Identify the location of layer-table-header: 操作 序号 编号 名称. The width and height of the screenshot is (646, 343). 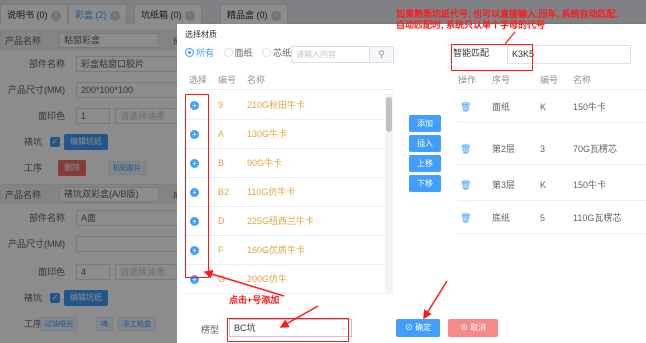
(552, 80).